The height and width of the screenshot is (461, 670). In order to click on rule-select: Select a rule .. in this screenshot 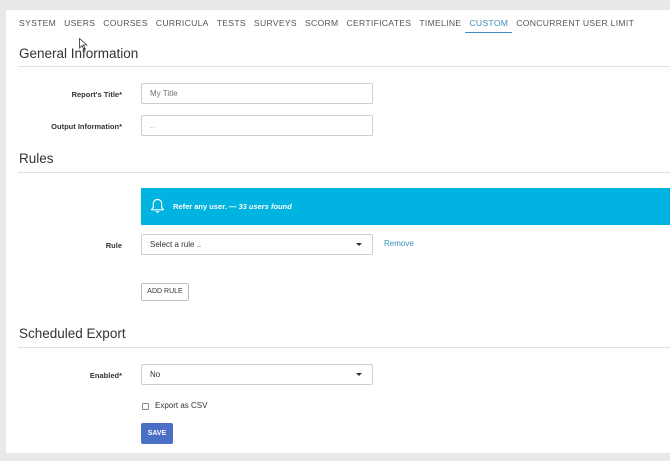, I will do `click(257, 244)`.